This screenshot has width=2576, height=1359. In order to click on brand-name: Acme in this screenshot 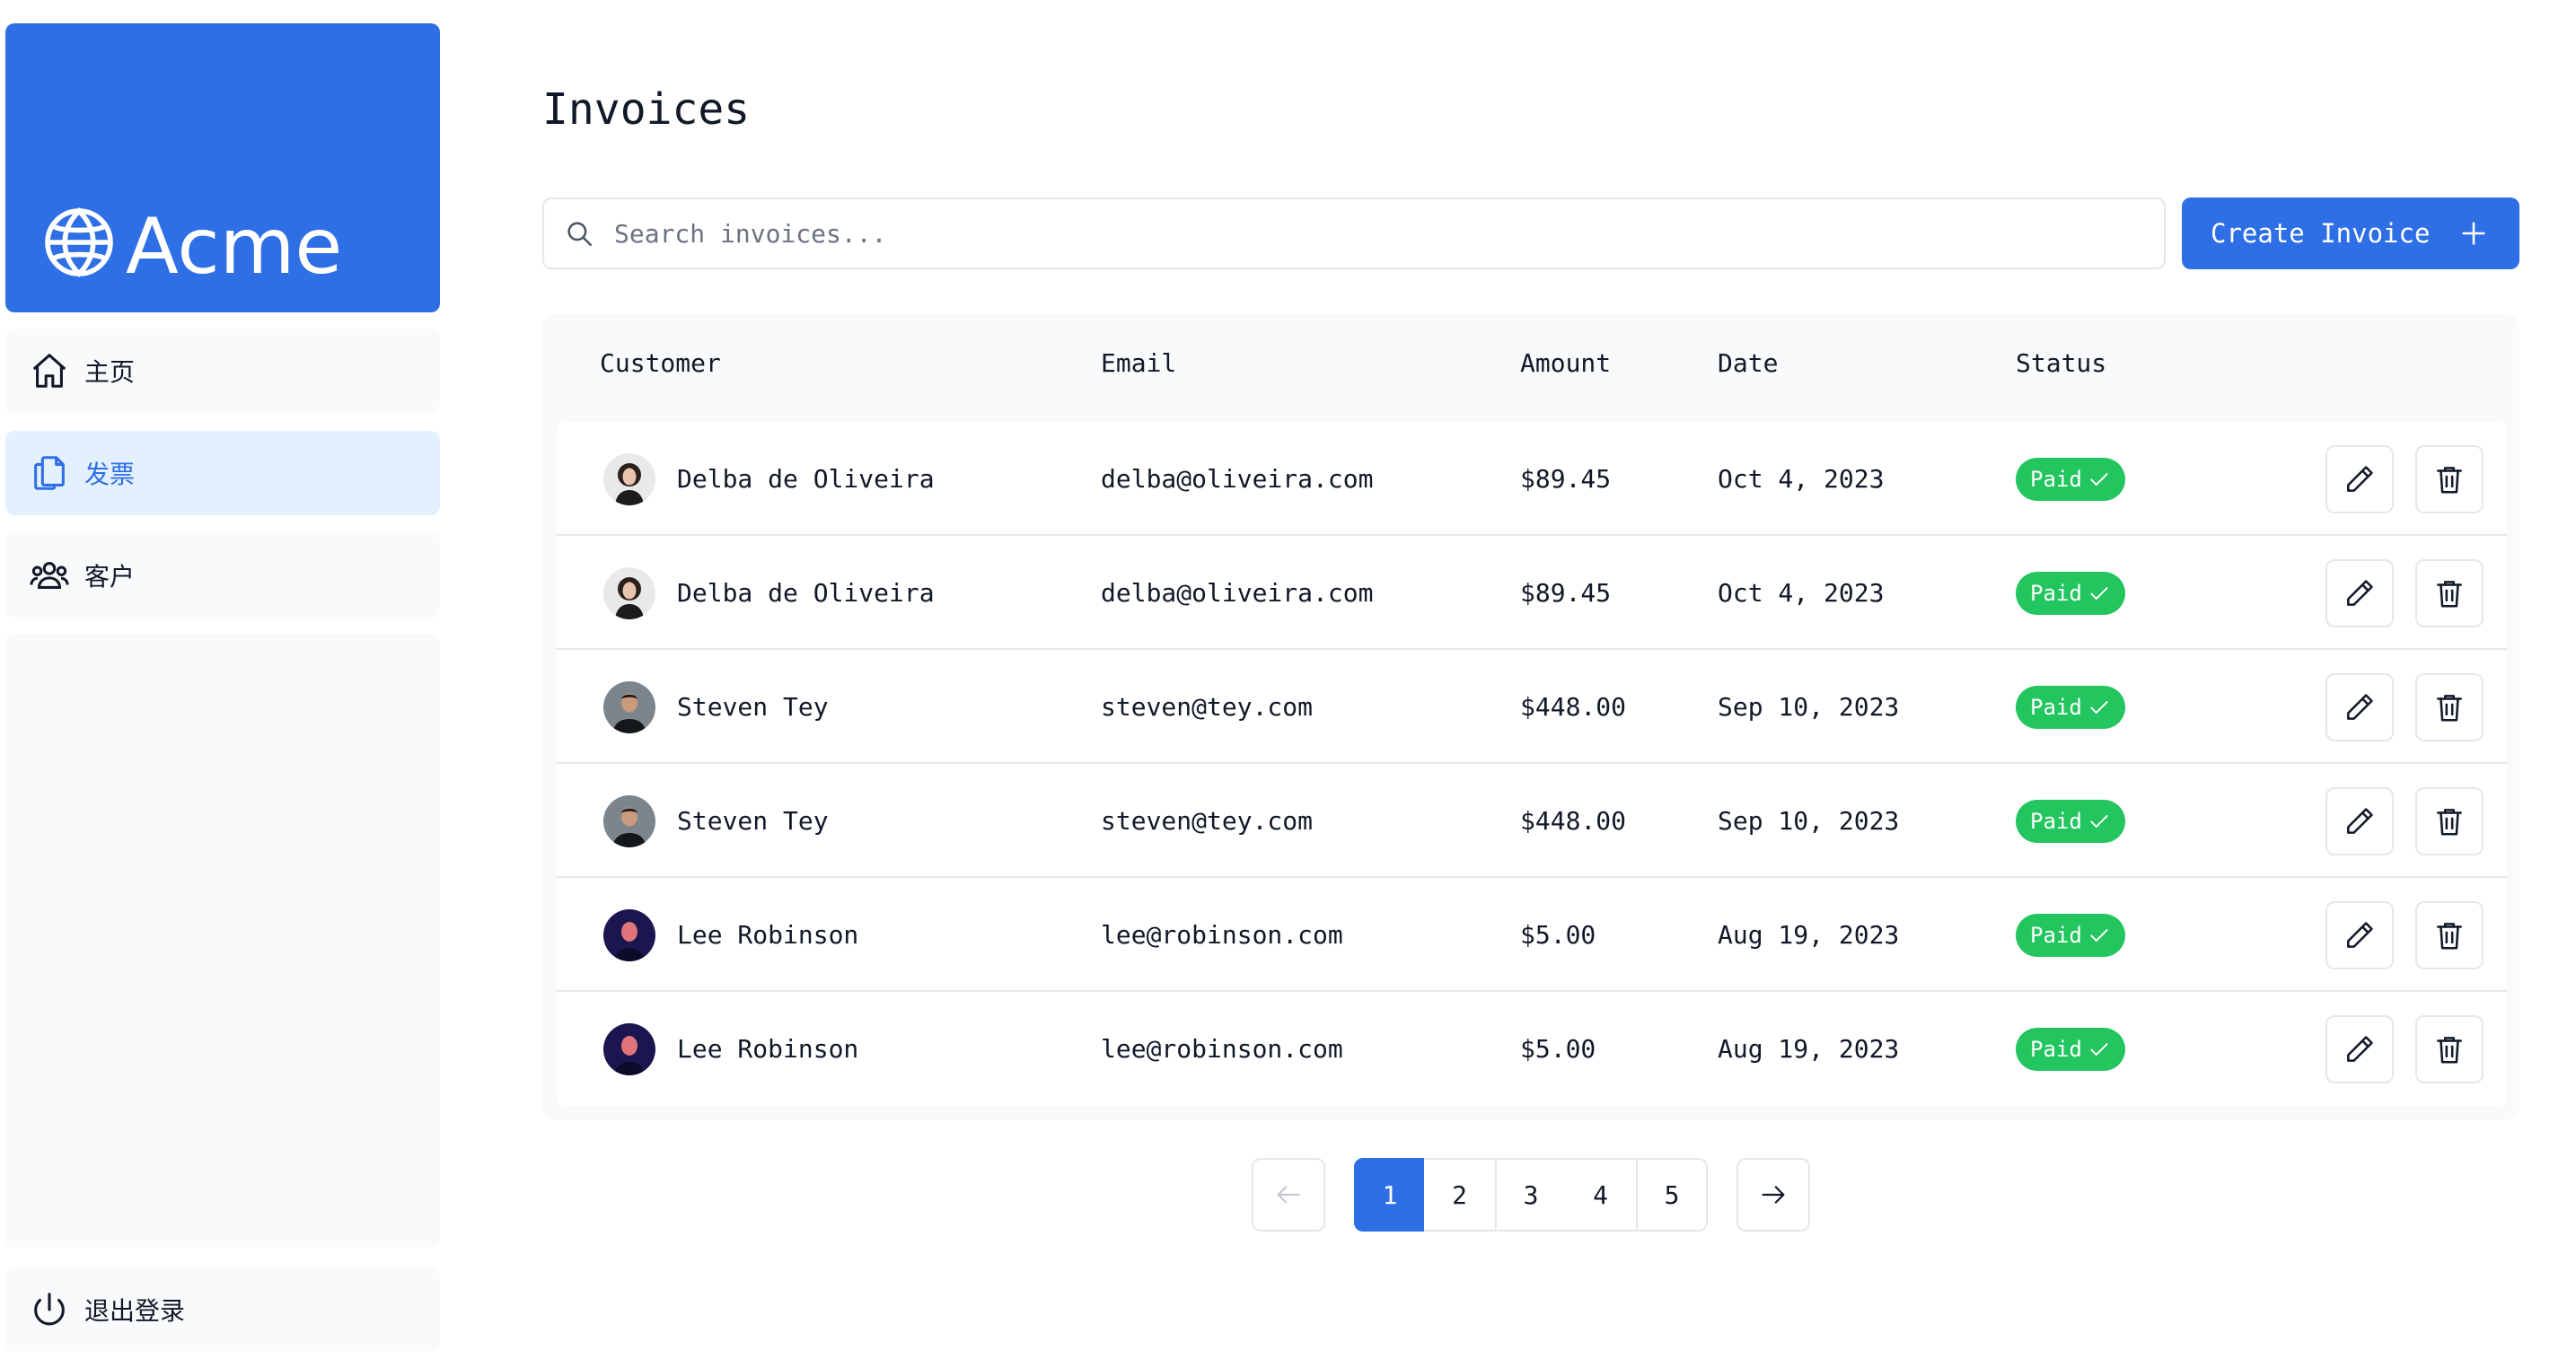, I will do `click(235, 247)`.